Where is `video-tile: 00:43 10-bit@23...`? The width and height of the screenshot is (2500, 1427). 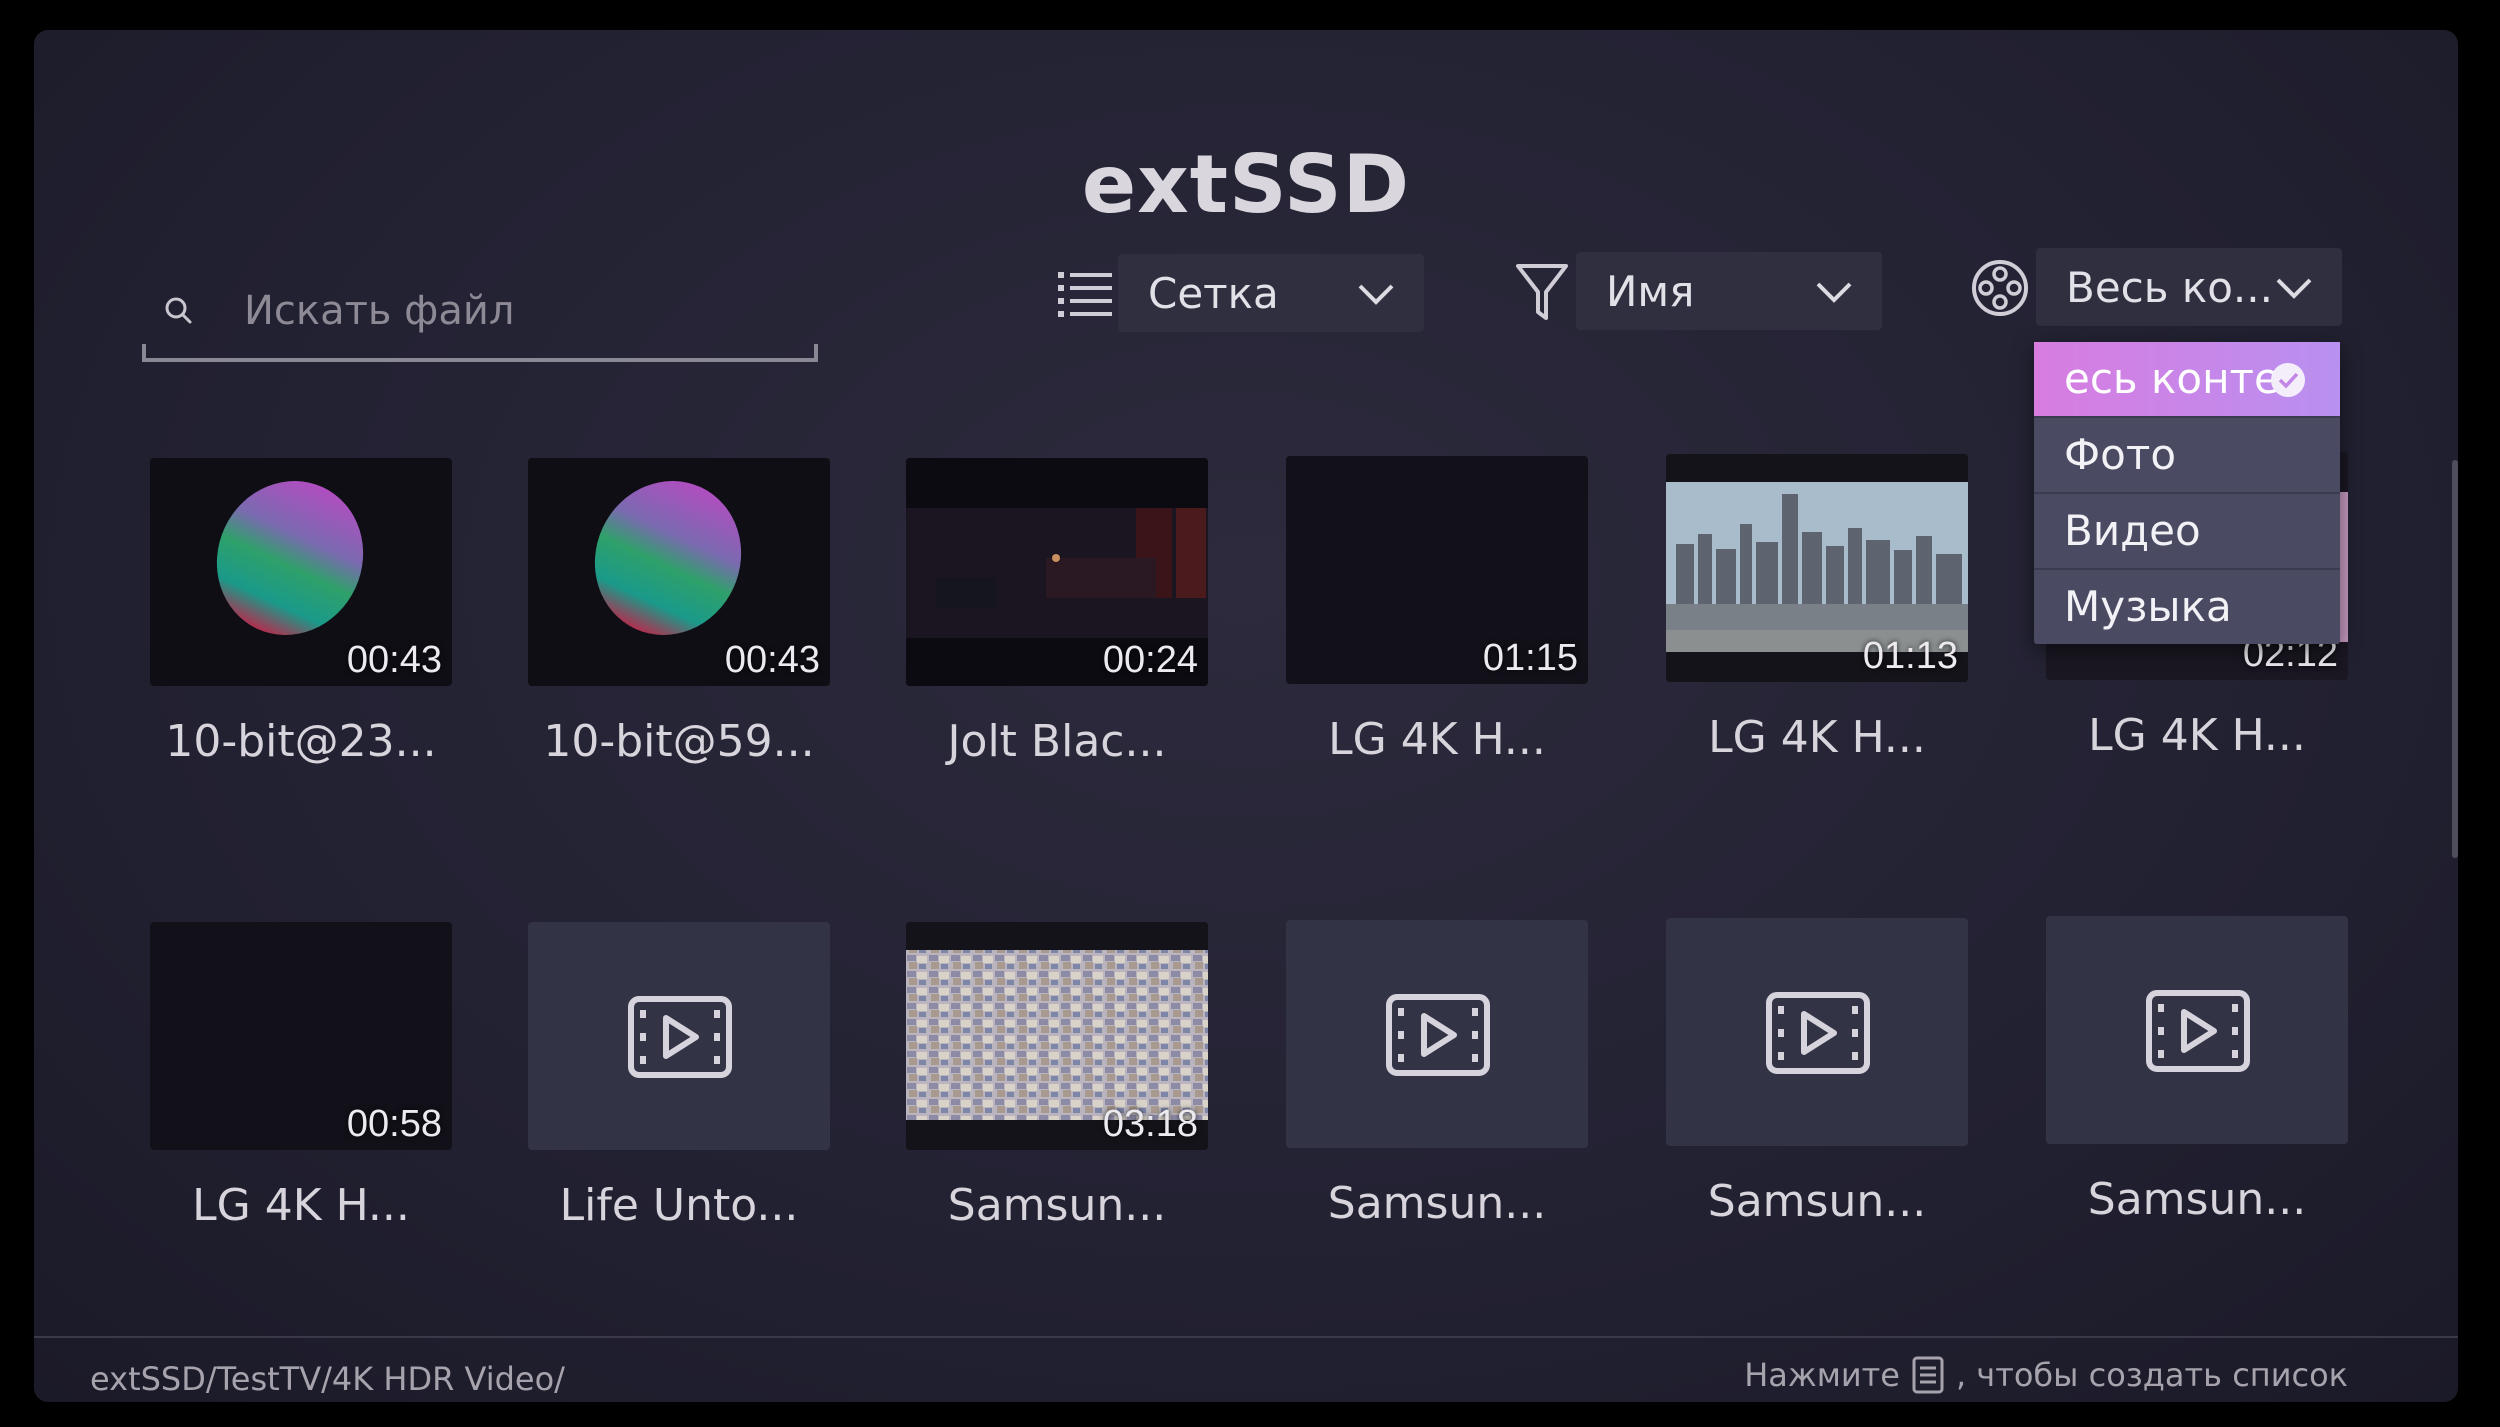 video-tile: 00:43 10-bit@23... is located at coordinates (301, 612).